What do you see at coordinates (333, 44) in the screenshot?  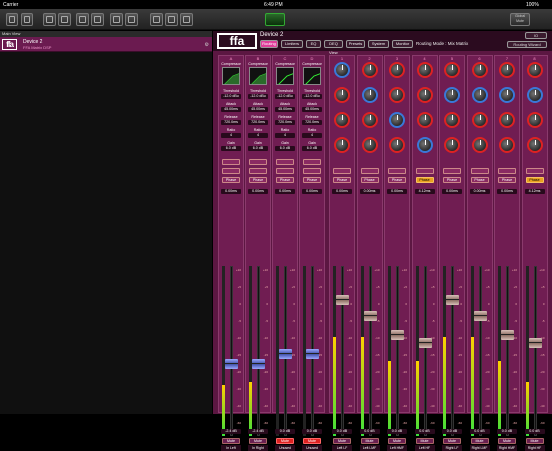 I see `tab-deq: DEQ` at bounding box center [333, 44].